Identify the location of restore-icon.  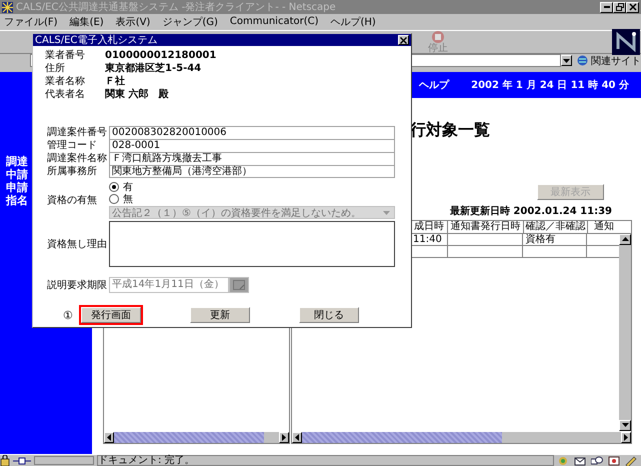
(620, 7).